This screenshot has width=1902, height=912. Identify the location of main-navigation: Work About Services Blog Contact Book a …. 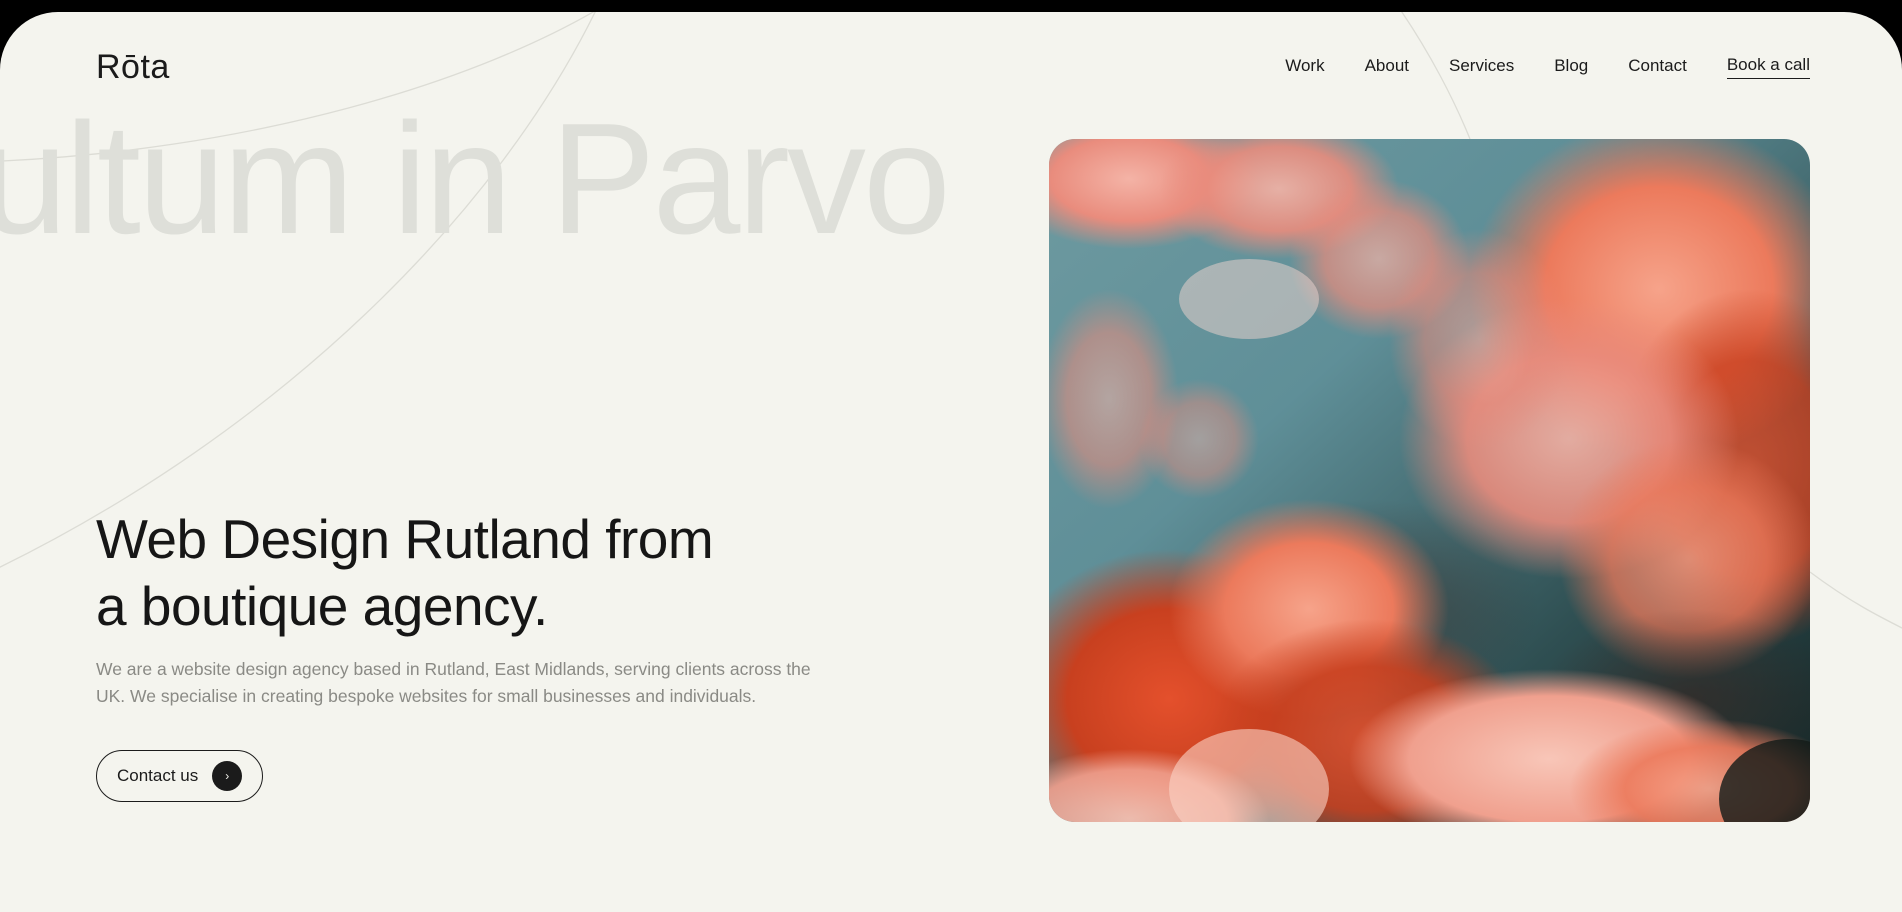
(1547, 67).